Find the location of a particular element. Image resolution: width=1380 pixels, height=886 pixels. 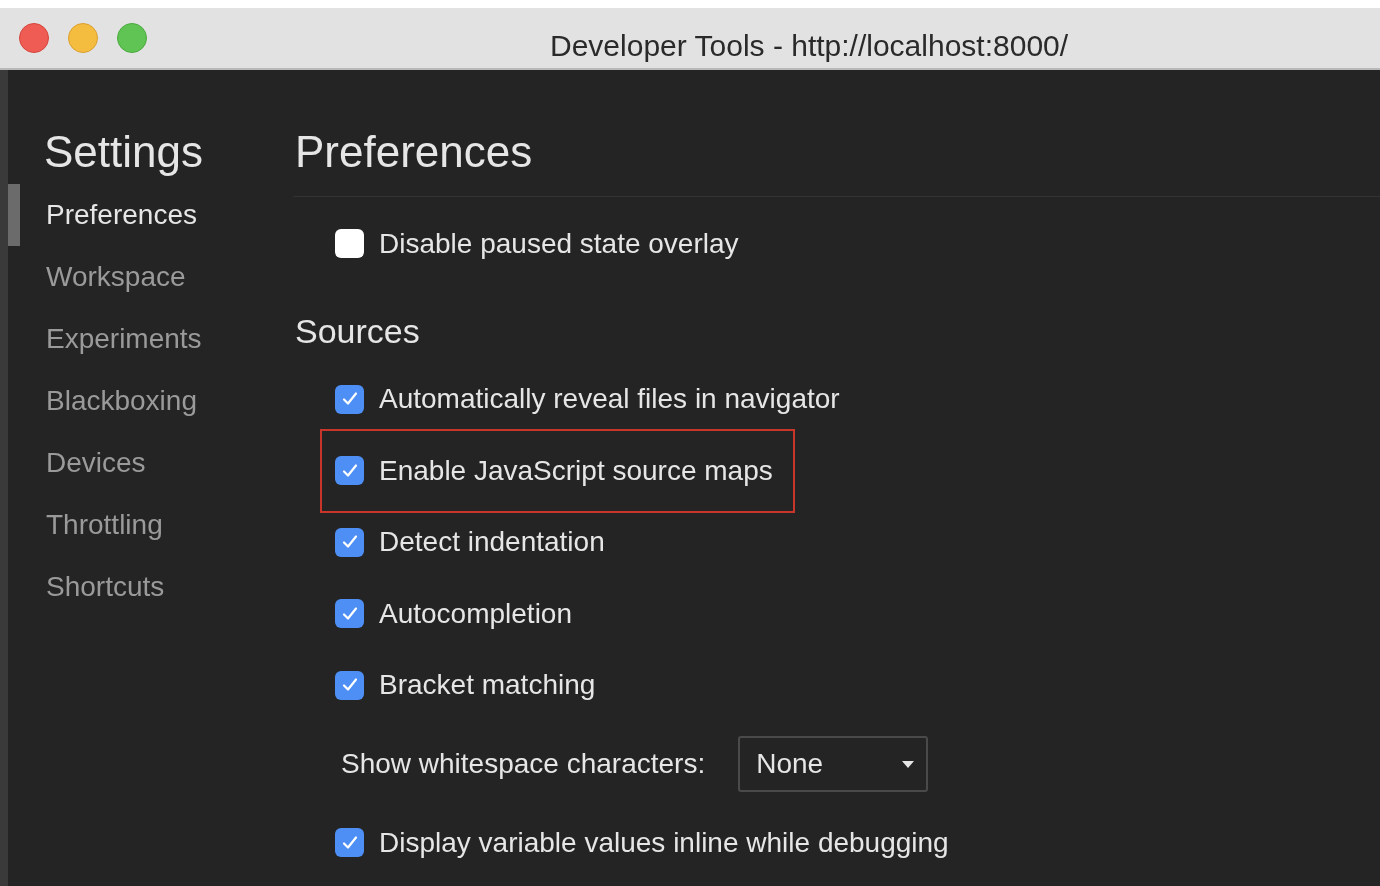

window-title: Developer Tools - http://localhost:8000/ is located at coordinates (809, 46).